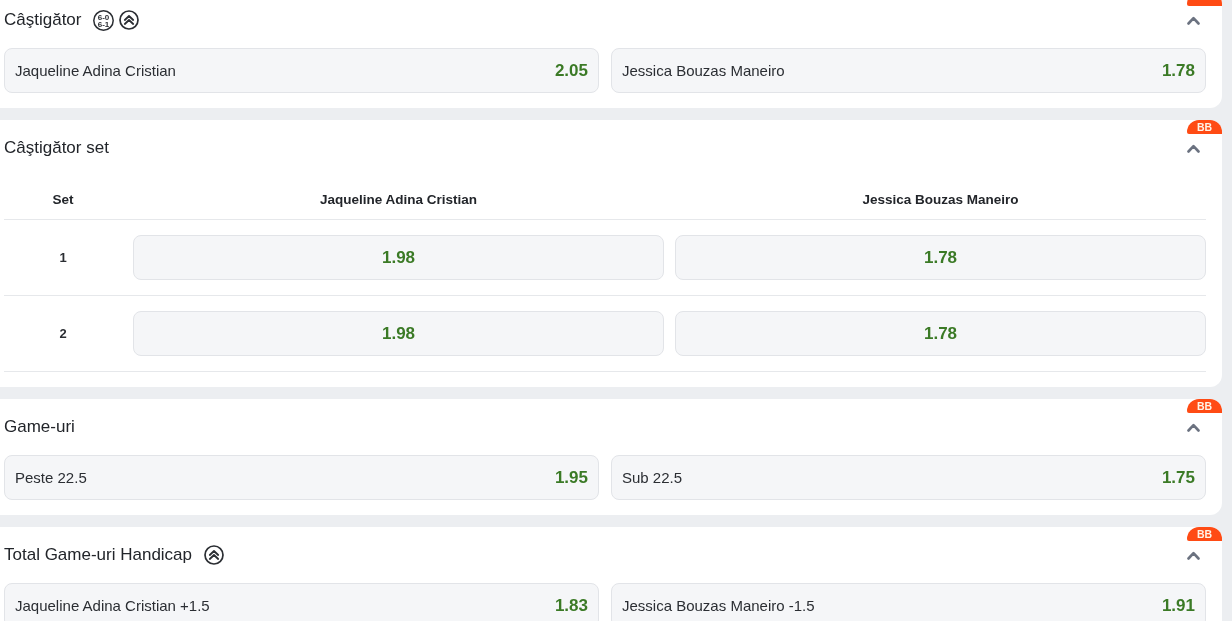 The width and height of the screenshot is (1232, 621). Describe the element at coordinates (571, 477) in the screenshot. I see `odds-value: 1.95` at that location.